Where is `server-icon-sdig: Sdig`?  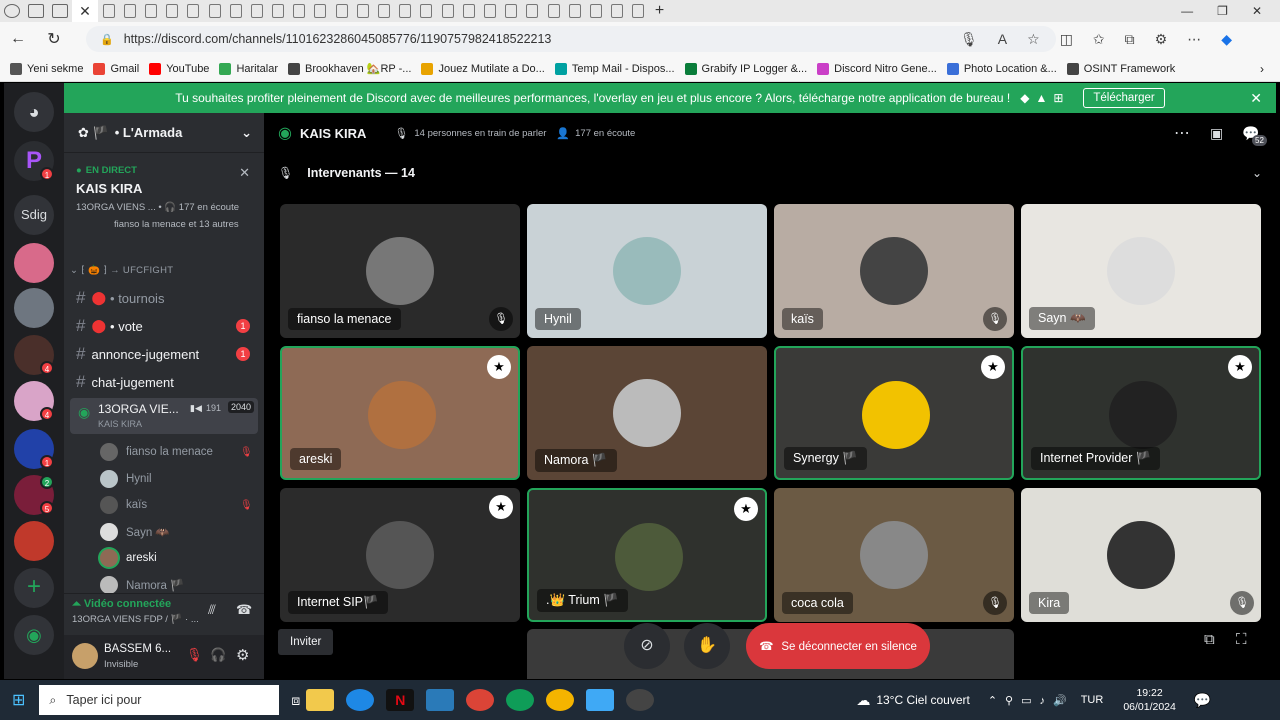 server-icon-sdig: Sdig is located at coordinates (34, 215).